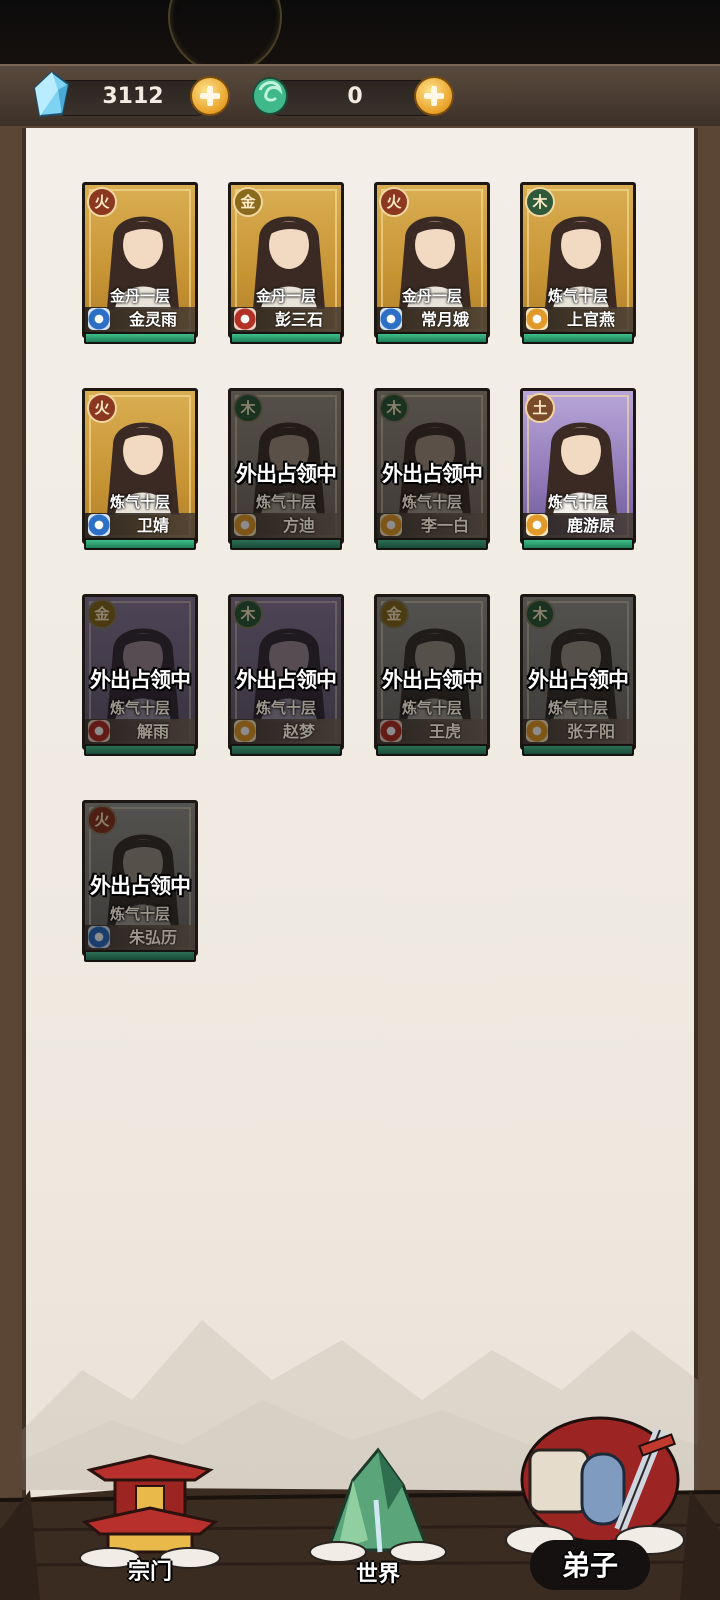  I want to click on card-frame: 火 金丹一层 常月娥, so click(432, 260).